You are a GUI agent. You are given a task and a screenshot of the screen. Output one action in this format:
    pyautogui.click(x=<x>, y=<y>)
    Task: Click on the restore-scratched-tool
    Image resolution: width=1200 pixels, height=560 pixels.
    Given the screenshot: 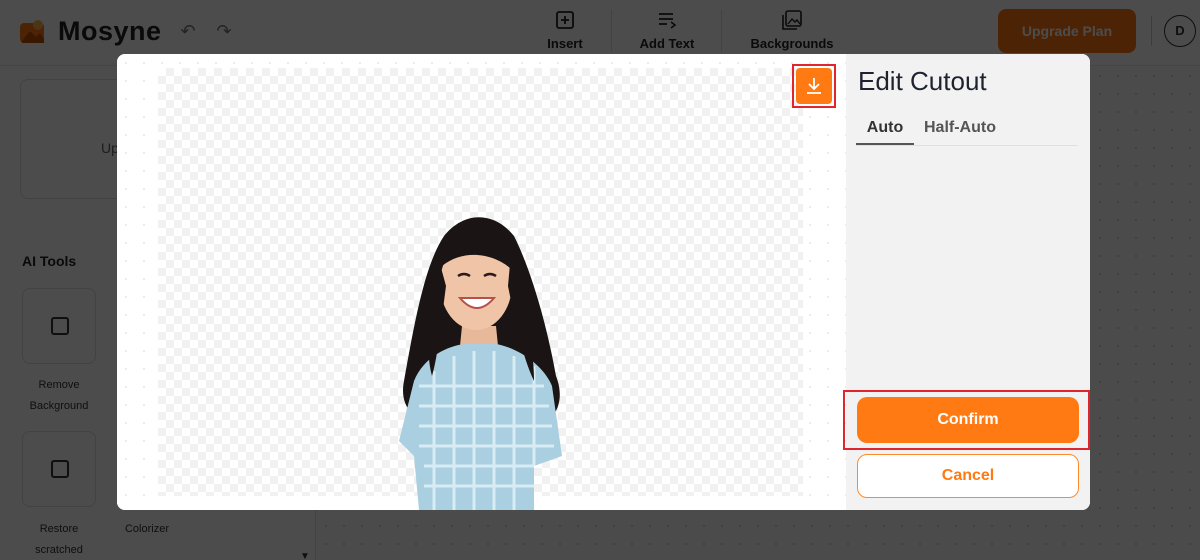 What is the action you would take?
    pyautogui.click(x=59, y=469)
    